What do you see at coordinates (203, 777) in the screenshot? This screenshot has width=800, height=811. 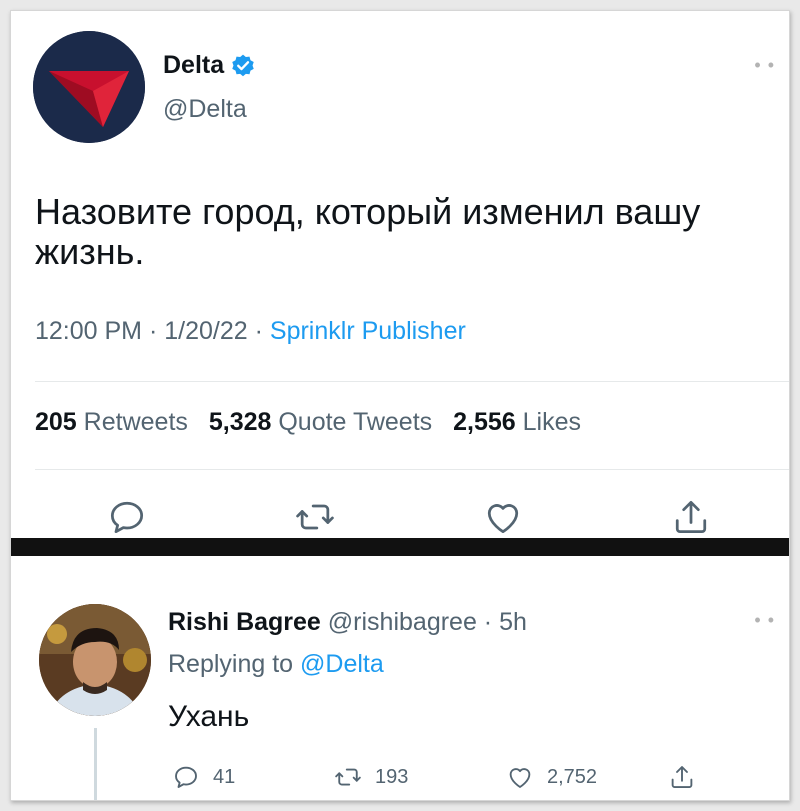 I see `reply-reply-button: 41` at bounding box center [203, 777].